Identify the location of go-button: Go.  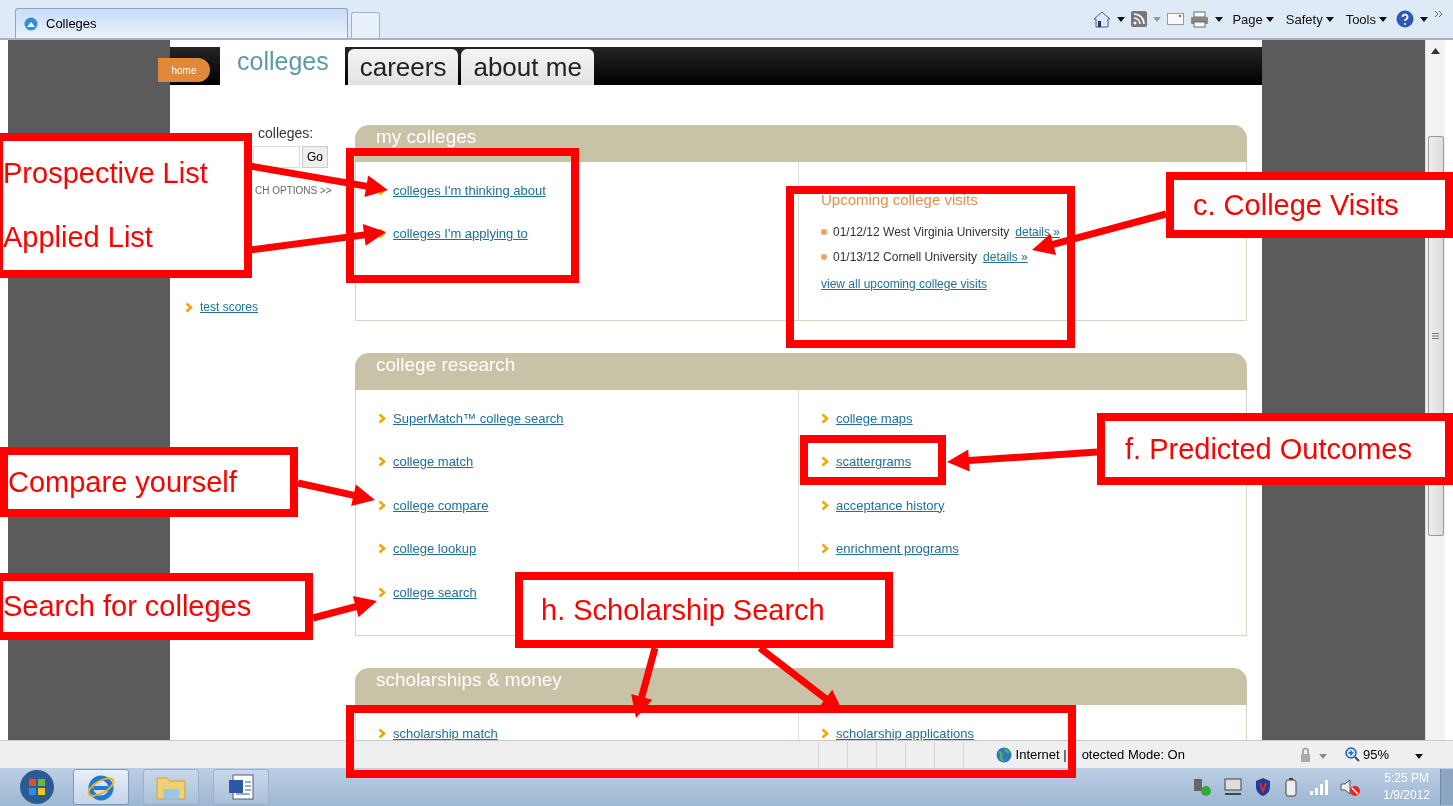
(315, 157).